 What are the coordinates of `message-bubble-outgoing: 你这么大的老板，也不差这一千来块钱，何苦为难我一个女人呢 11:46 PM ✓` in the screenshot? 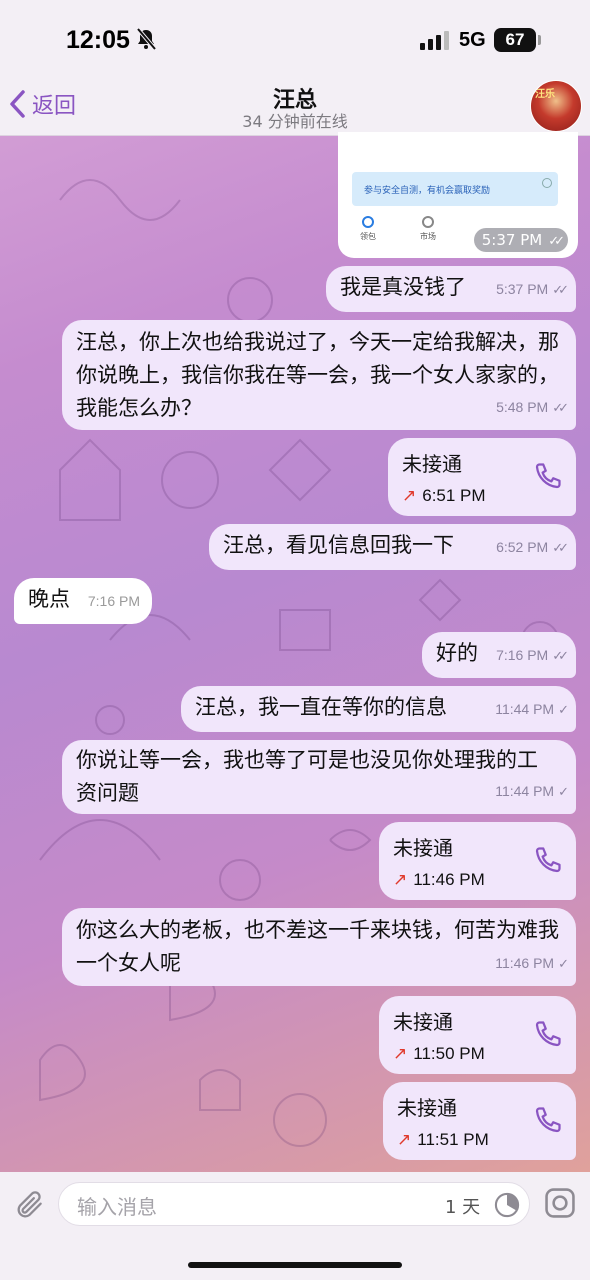 It's located at (319, 947).